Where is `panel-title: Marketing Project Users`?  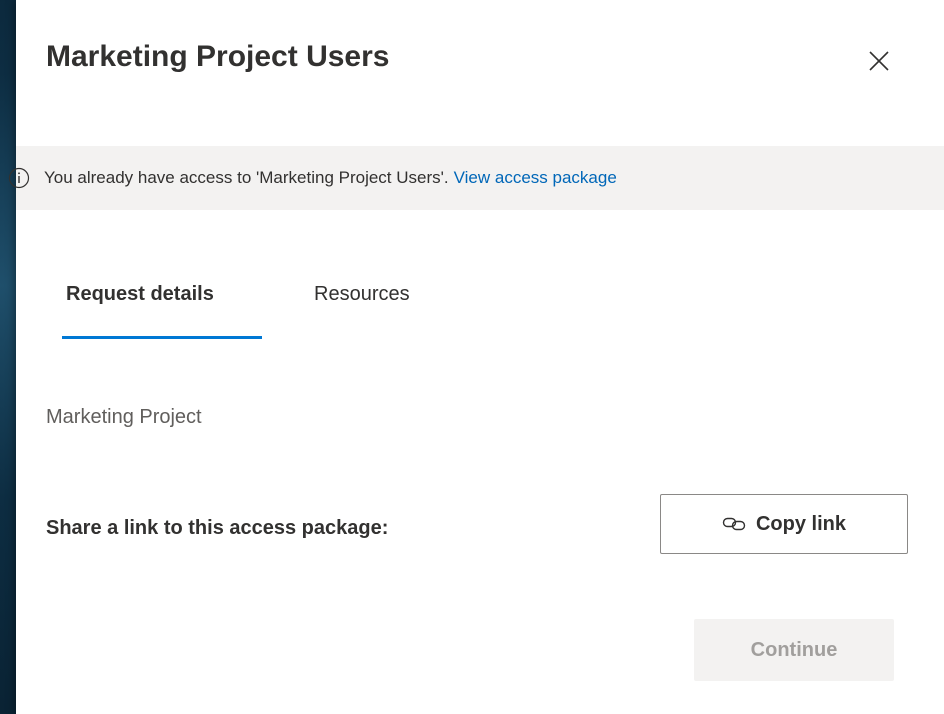
panel-title: Marketing Project Users is located at coordinates (218, 56).